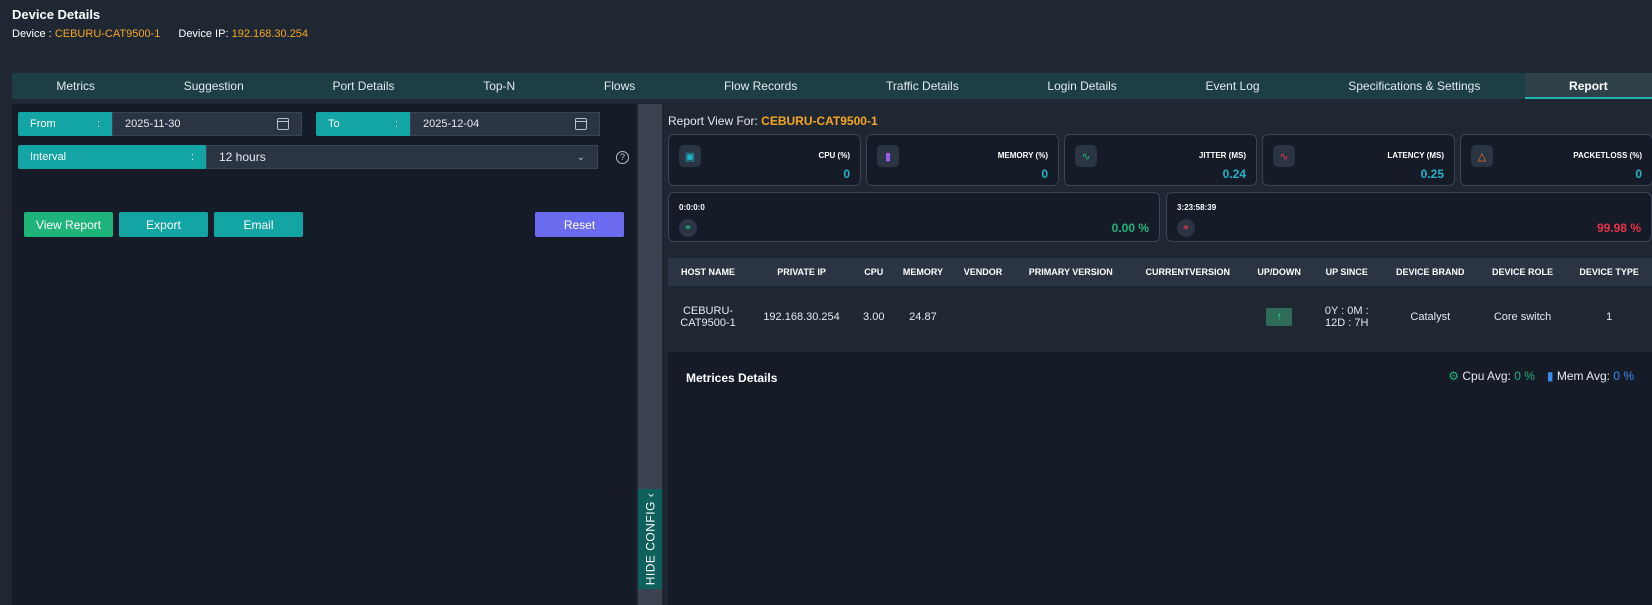 The width and height of the screenshot is (1652, 605). I want to click on pulse-icon: ∿, so click(1086, 156).